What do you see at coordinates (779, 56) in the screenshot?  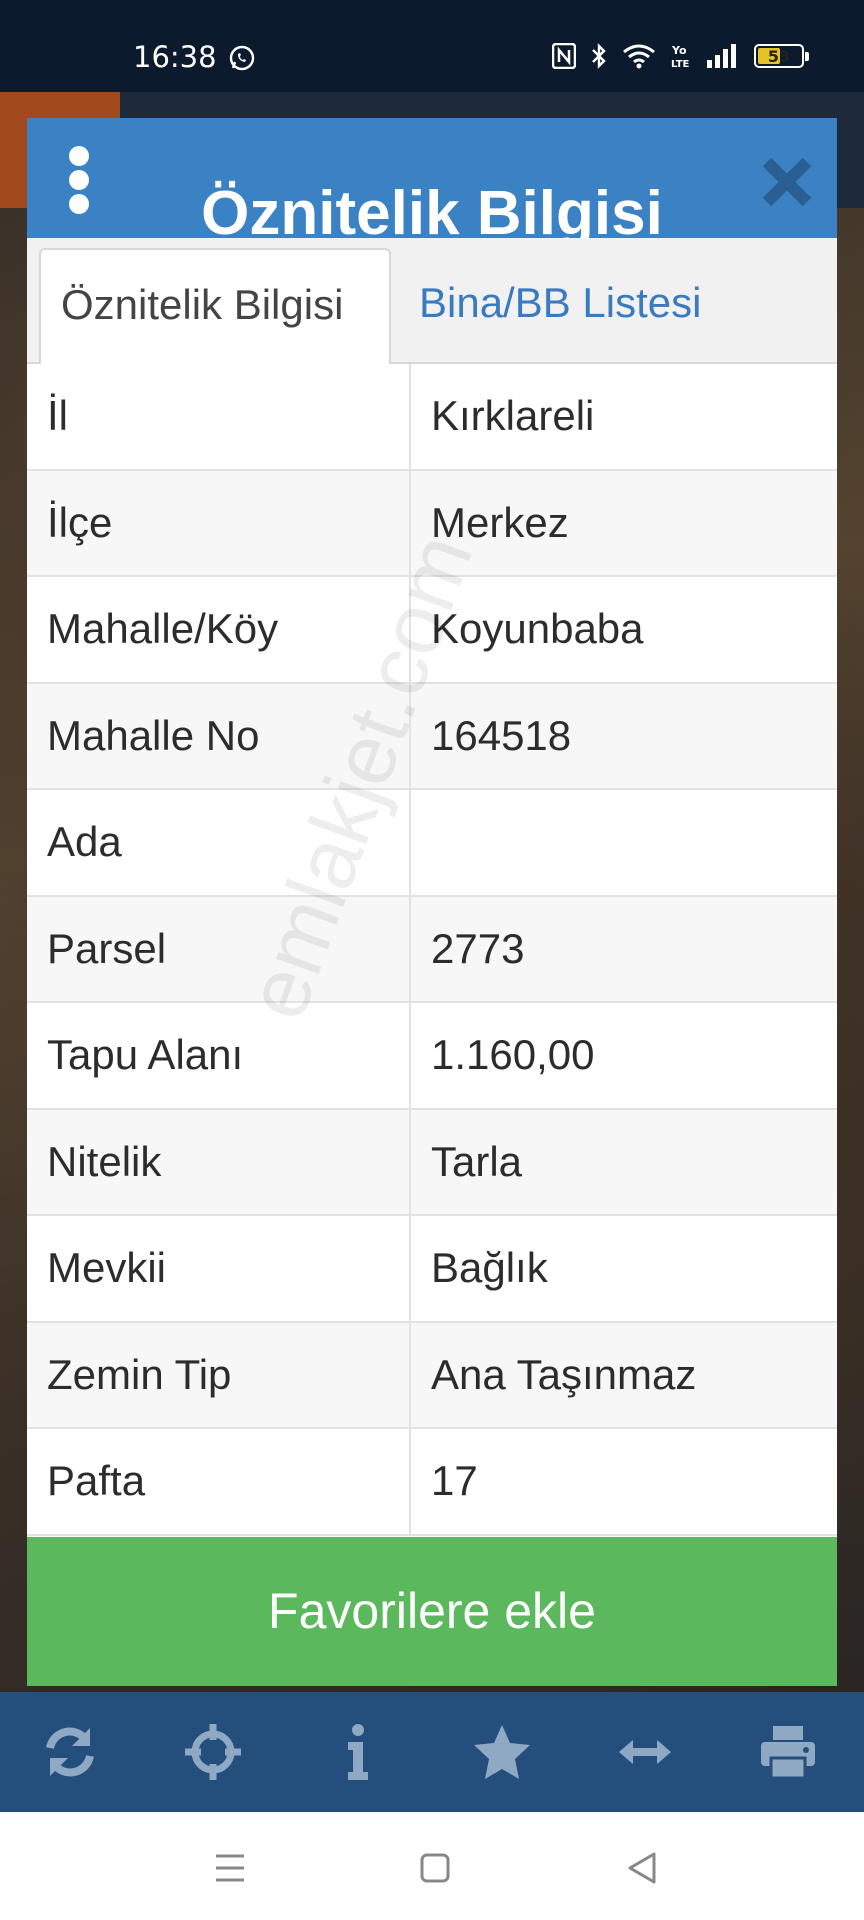 I see `battery-level: 53` at bounding box center [779, 56].